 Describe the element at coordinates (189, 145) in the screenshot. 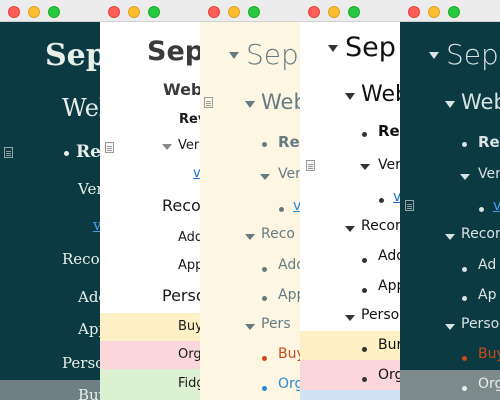

I see `list-item: Veri` at that location.